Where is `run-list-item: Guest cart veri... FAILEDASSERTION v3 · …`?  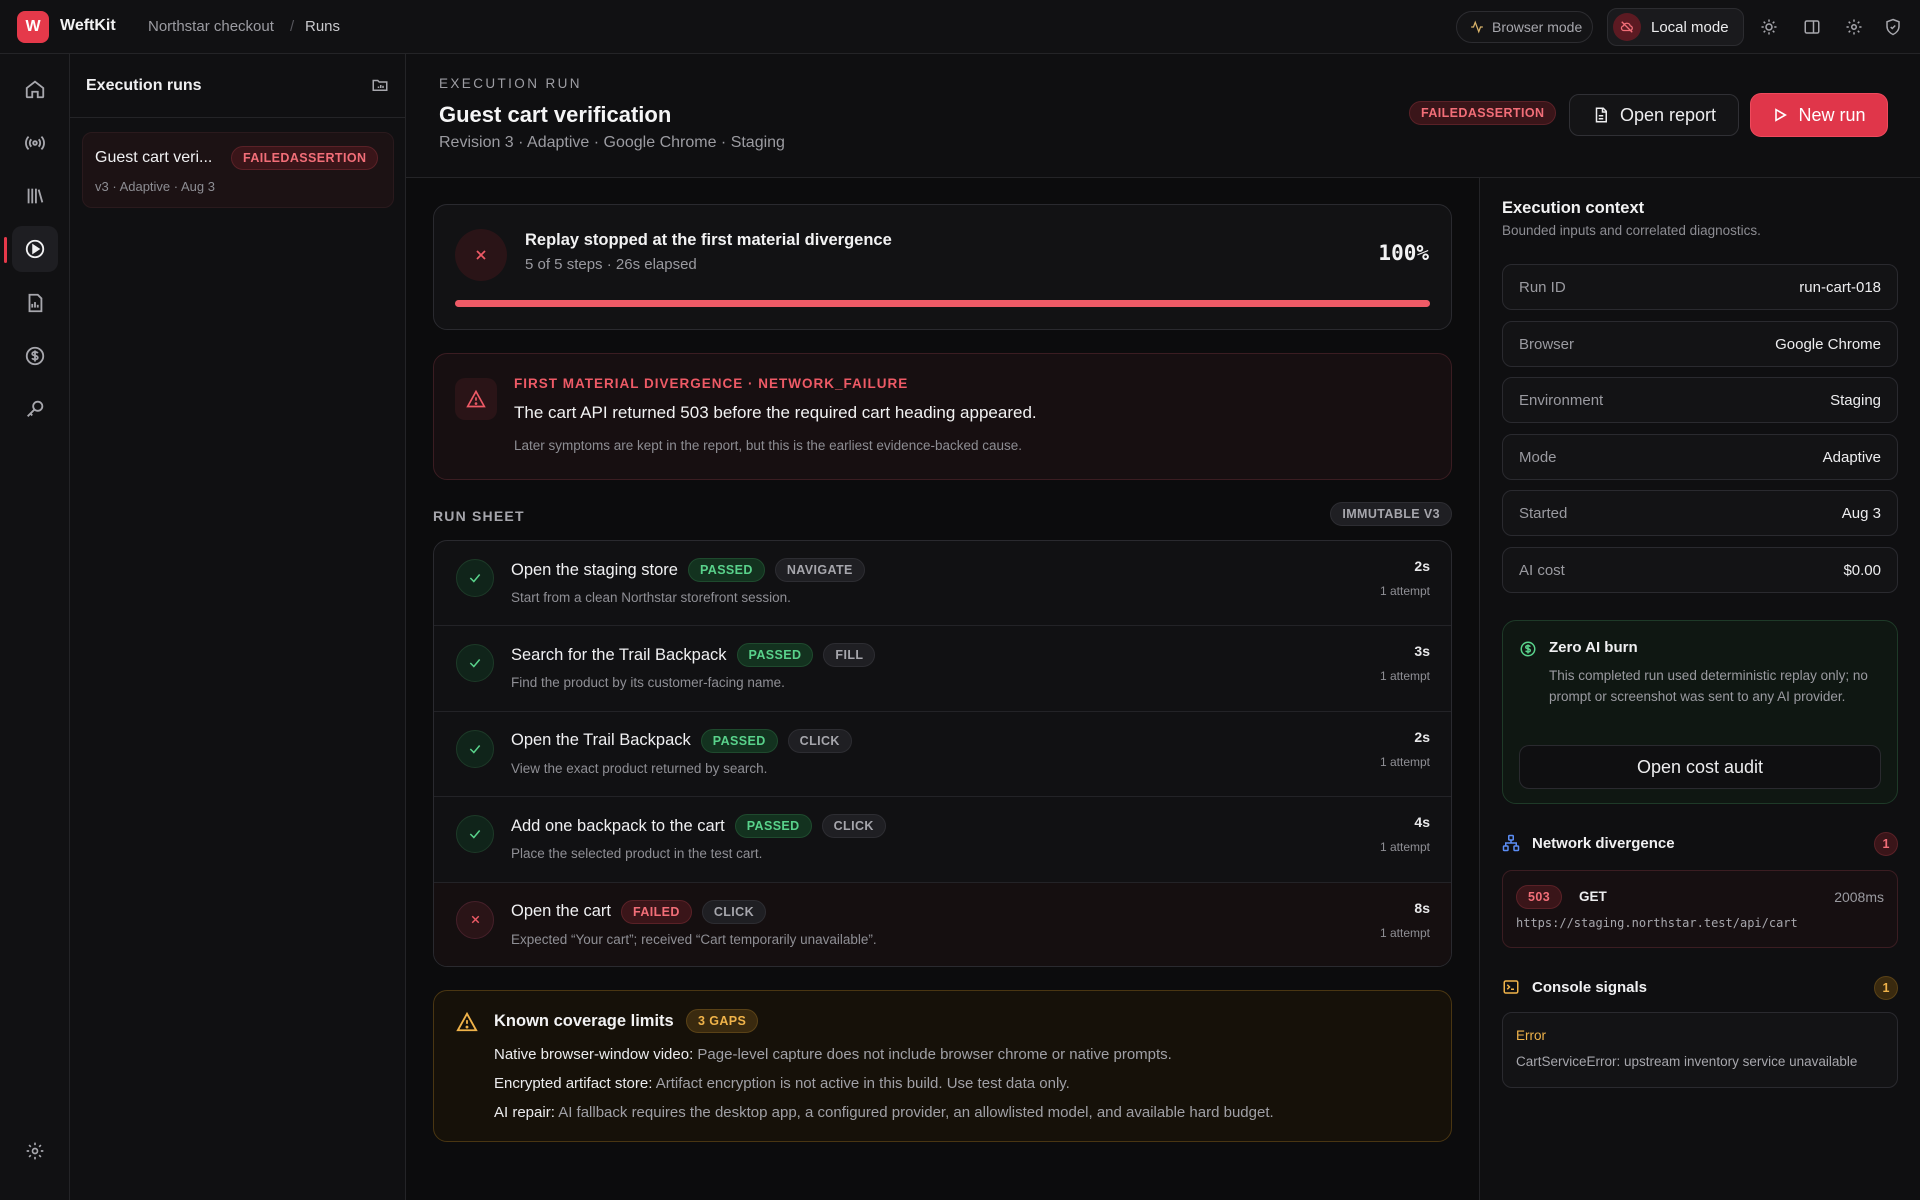
run-list-item: Guest cart veri... FAILEDASSERTION v3 · … is located at coordinates (238, 170).